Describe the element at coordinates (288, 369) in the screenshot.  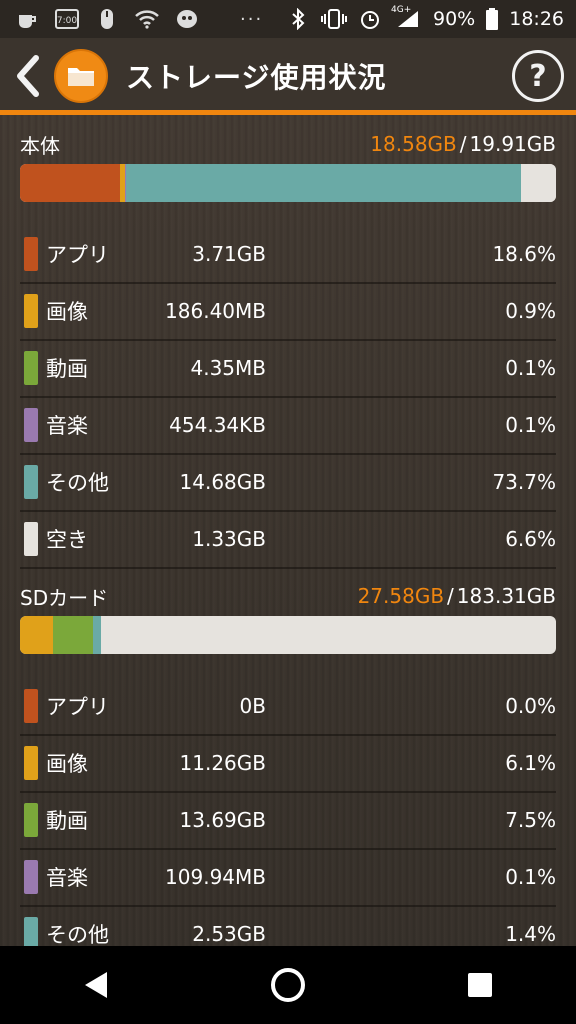
I see `list-item: 動画 4.35MB 0.1%` at that location.